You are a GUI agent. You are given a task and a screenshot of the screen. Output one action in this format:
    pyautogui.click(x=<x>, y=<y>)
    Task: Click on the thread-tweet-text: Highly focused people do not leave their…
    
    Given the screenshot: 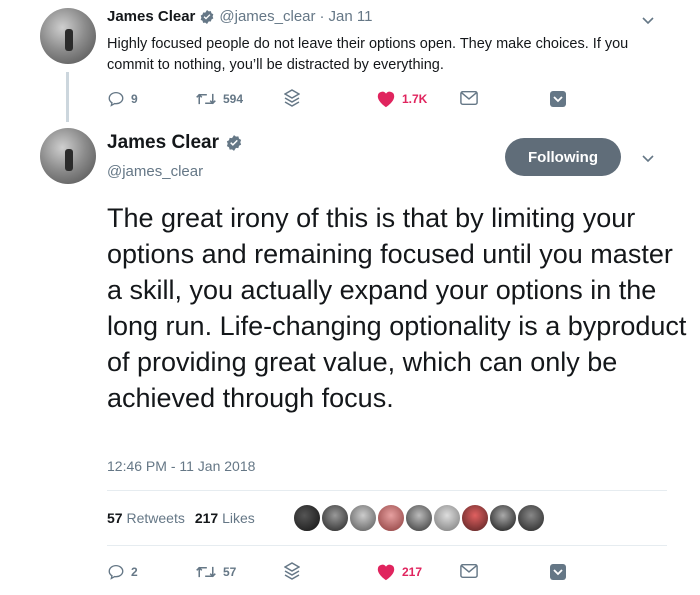 What is the action you would take?
    pyautogui.click(x=368, y=54)
    